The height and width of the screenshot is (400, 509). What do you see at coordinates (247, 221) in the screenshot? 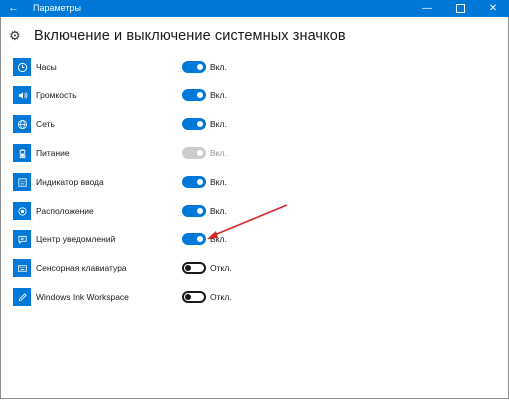
I see `annotation-arrow` at bounding box center [247, 221].